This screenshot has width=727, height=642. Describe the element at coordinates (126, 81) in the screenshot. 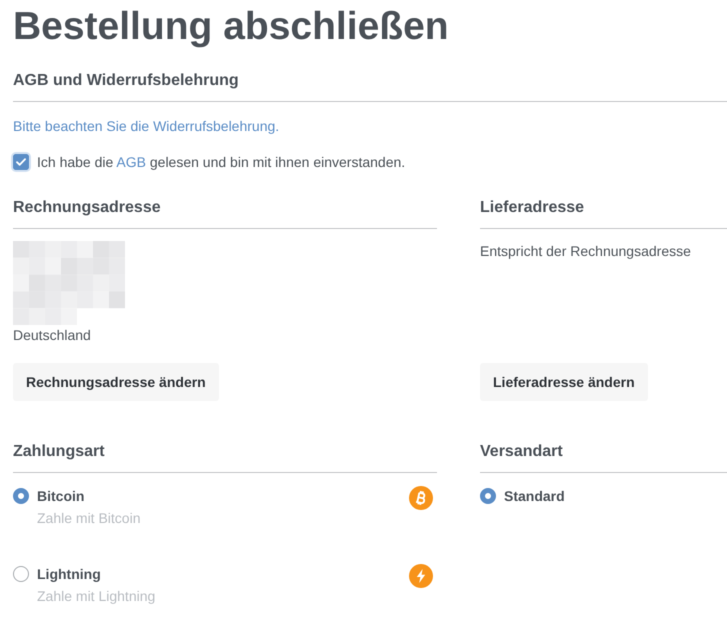

I see `section-heading: AGB und Widerrufsbelehrung` at that location.